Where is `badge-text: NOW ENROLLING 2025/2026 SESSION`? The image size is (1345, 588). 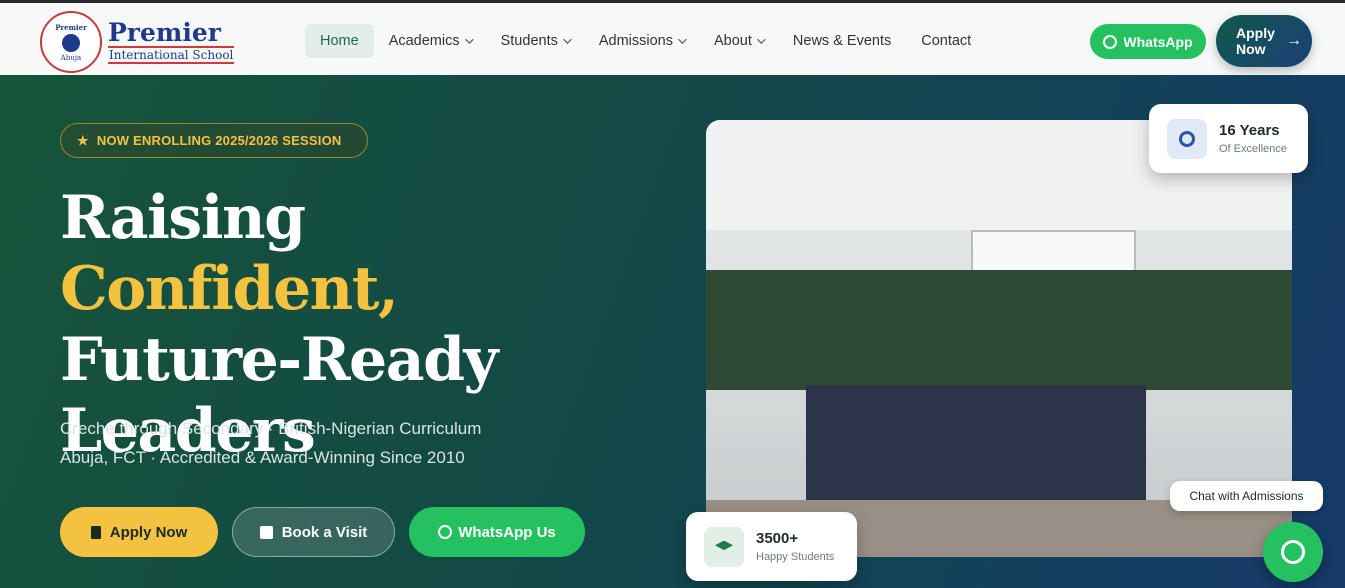 badge-text: NOW ENROLLING 2025/2026 SESSION is located at coordinates (219, 140).